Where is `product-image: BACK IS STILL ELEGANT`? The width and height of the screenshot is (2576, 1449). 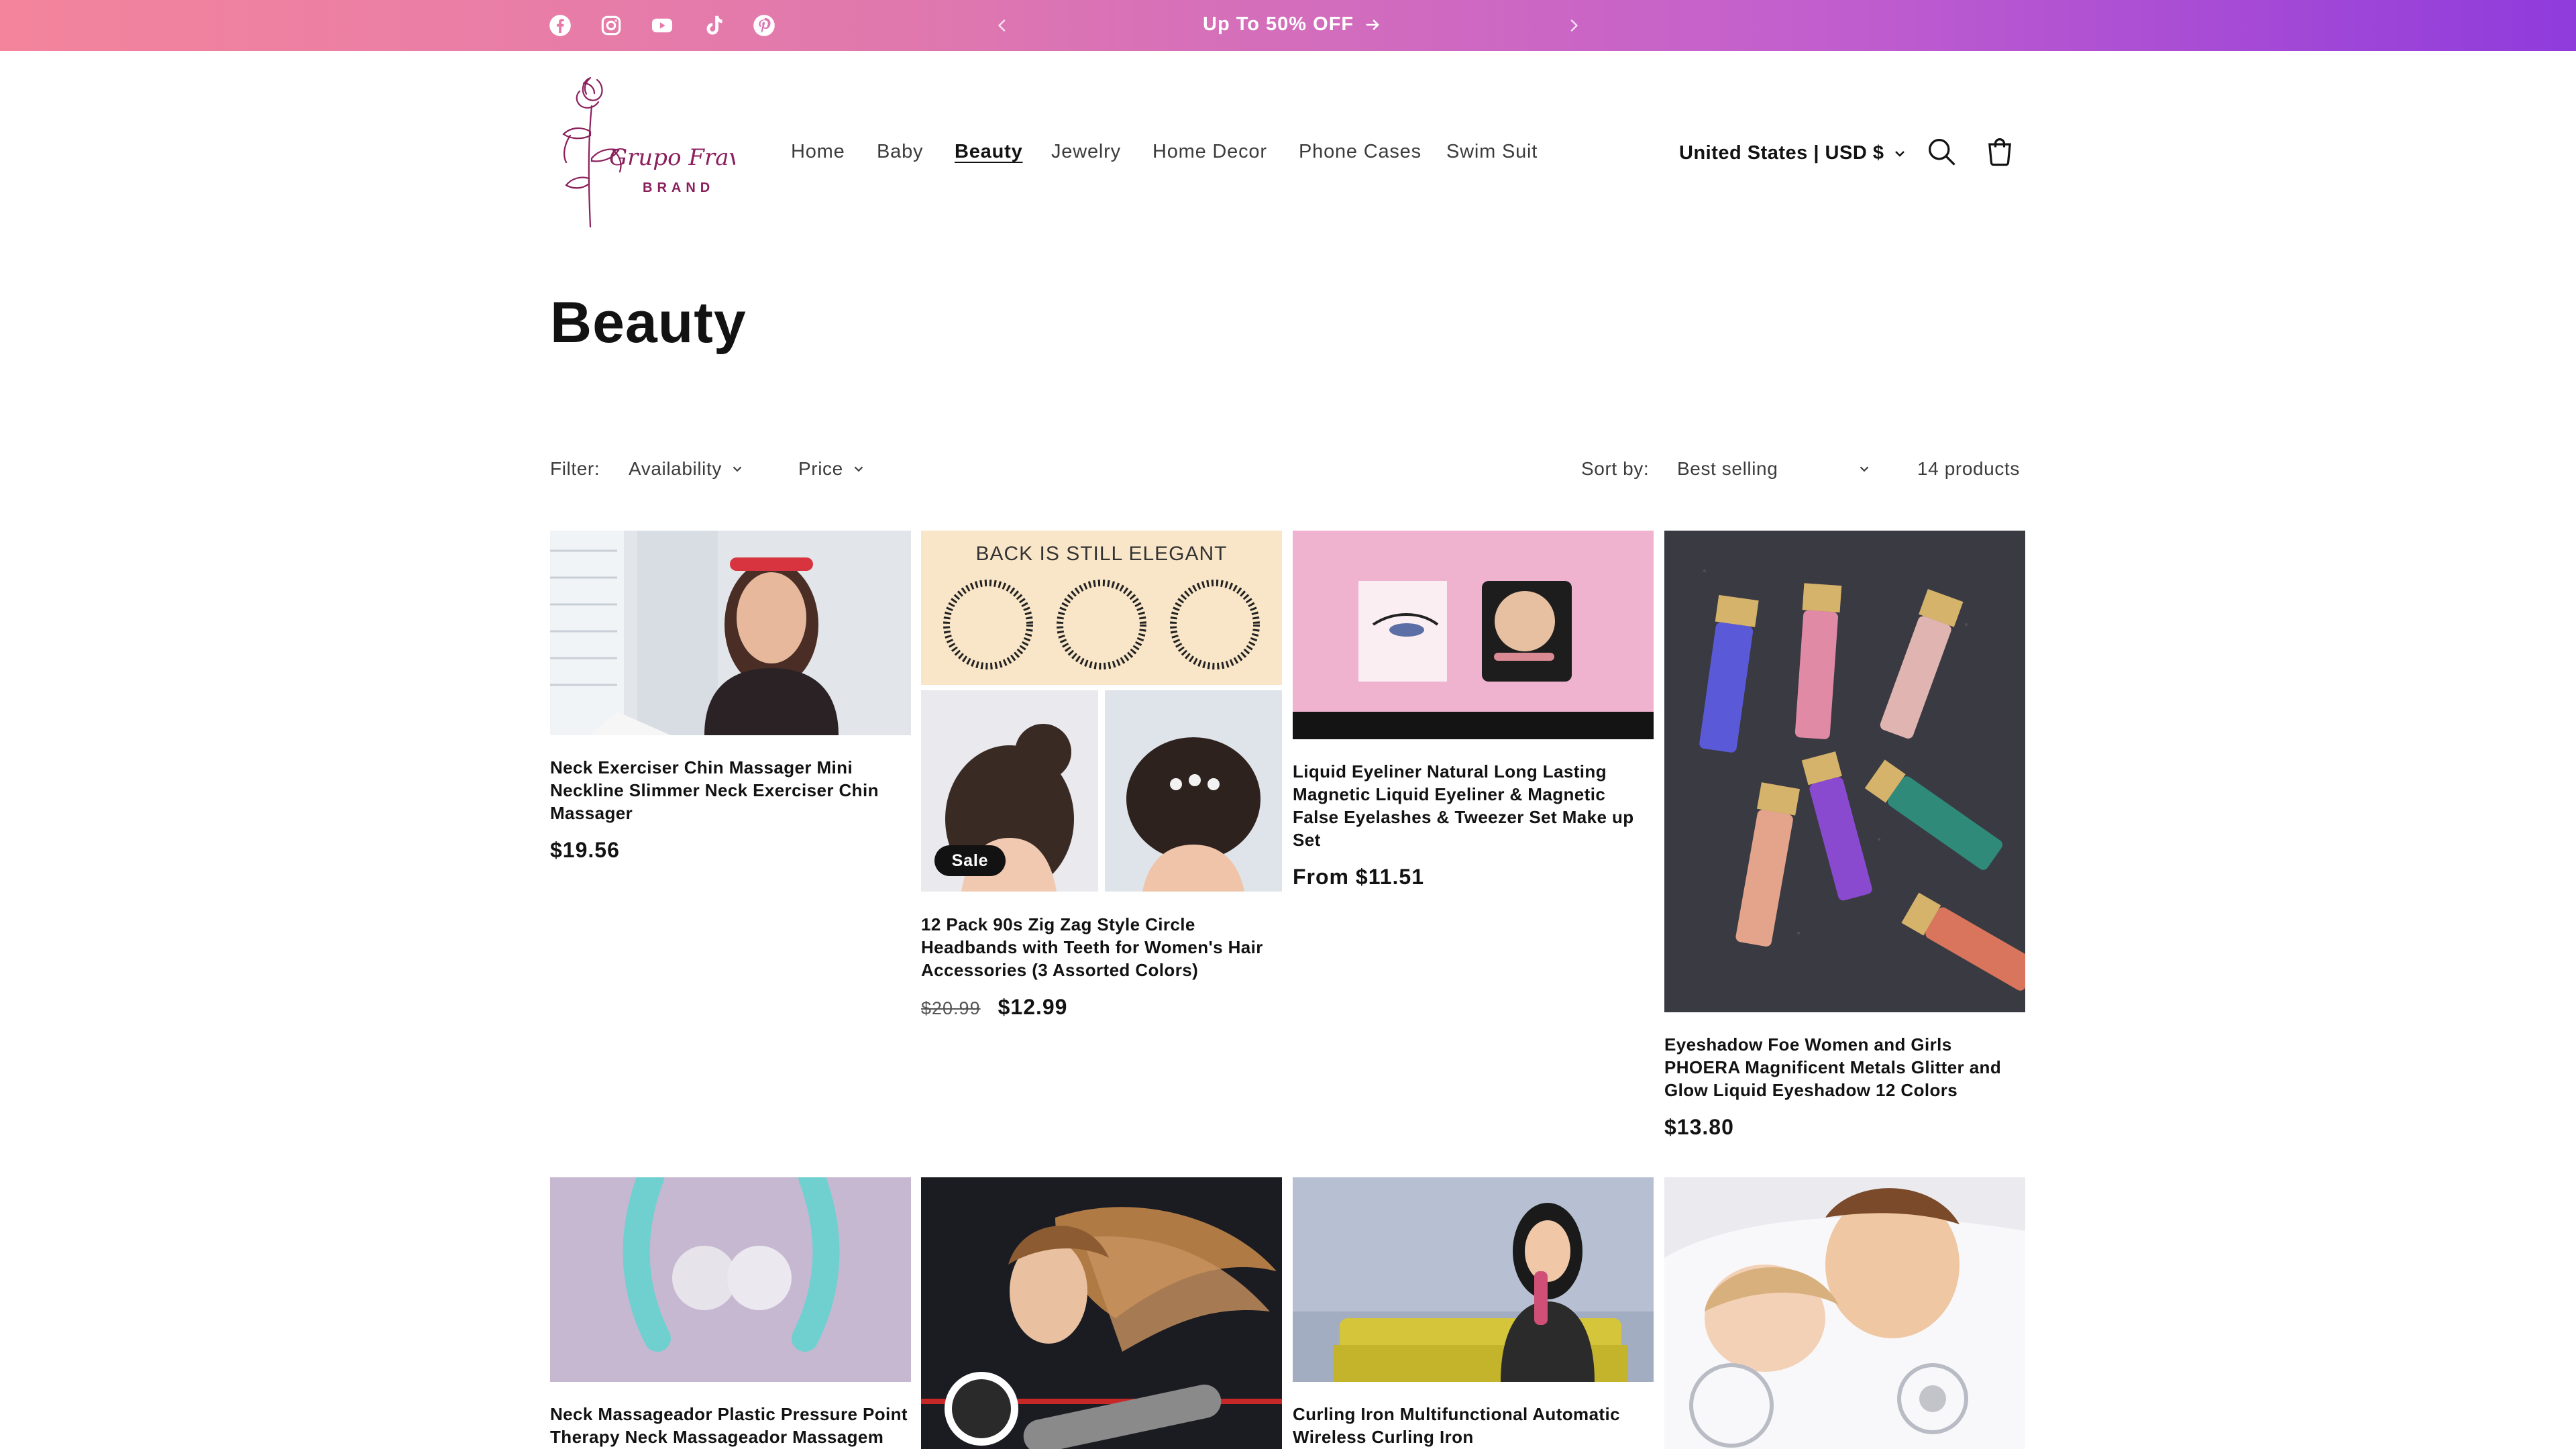 product-image: BACK IS STILL ELEGANT is located at coordinates (1101, 711).